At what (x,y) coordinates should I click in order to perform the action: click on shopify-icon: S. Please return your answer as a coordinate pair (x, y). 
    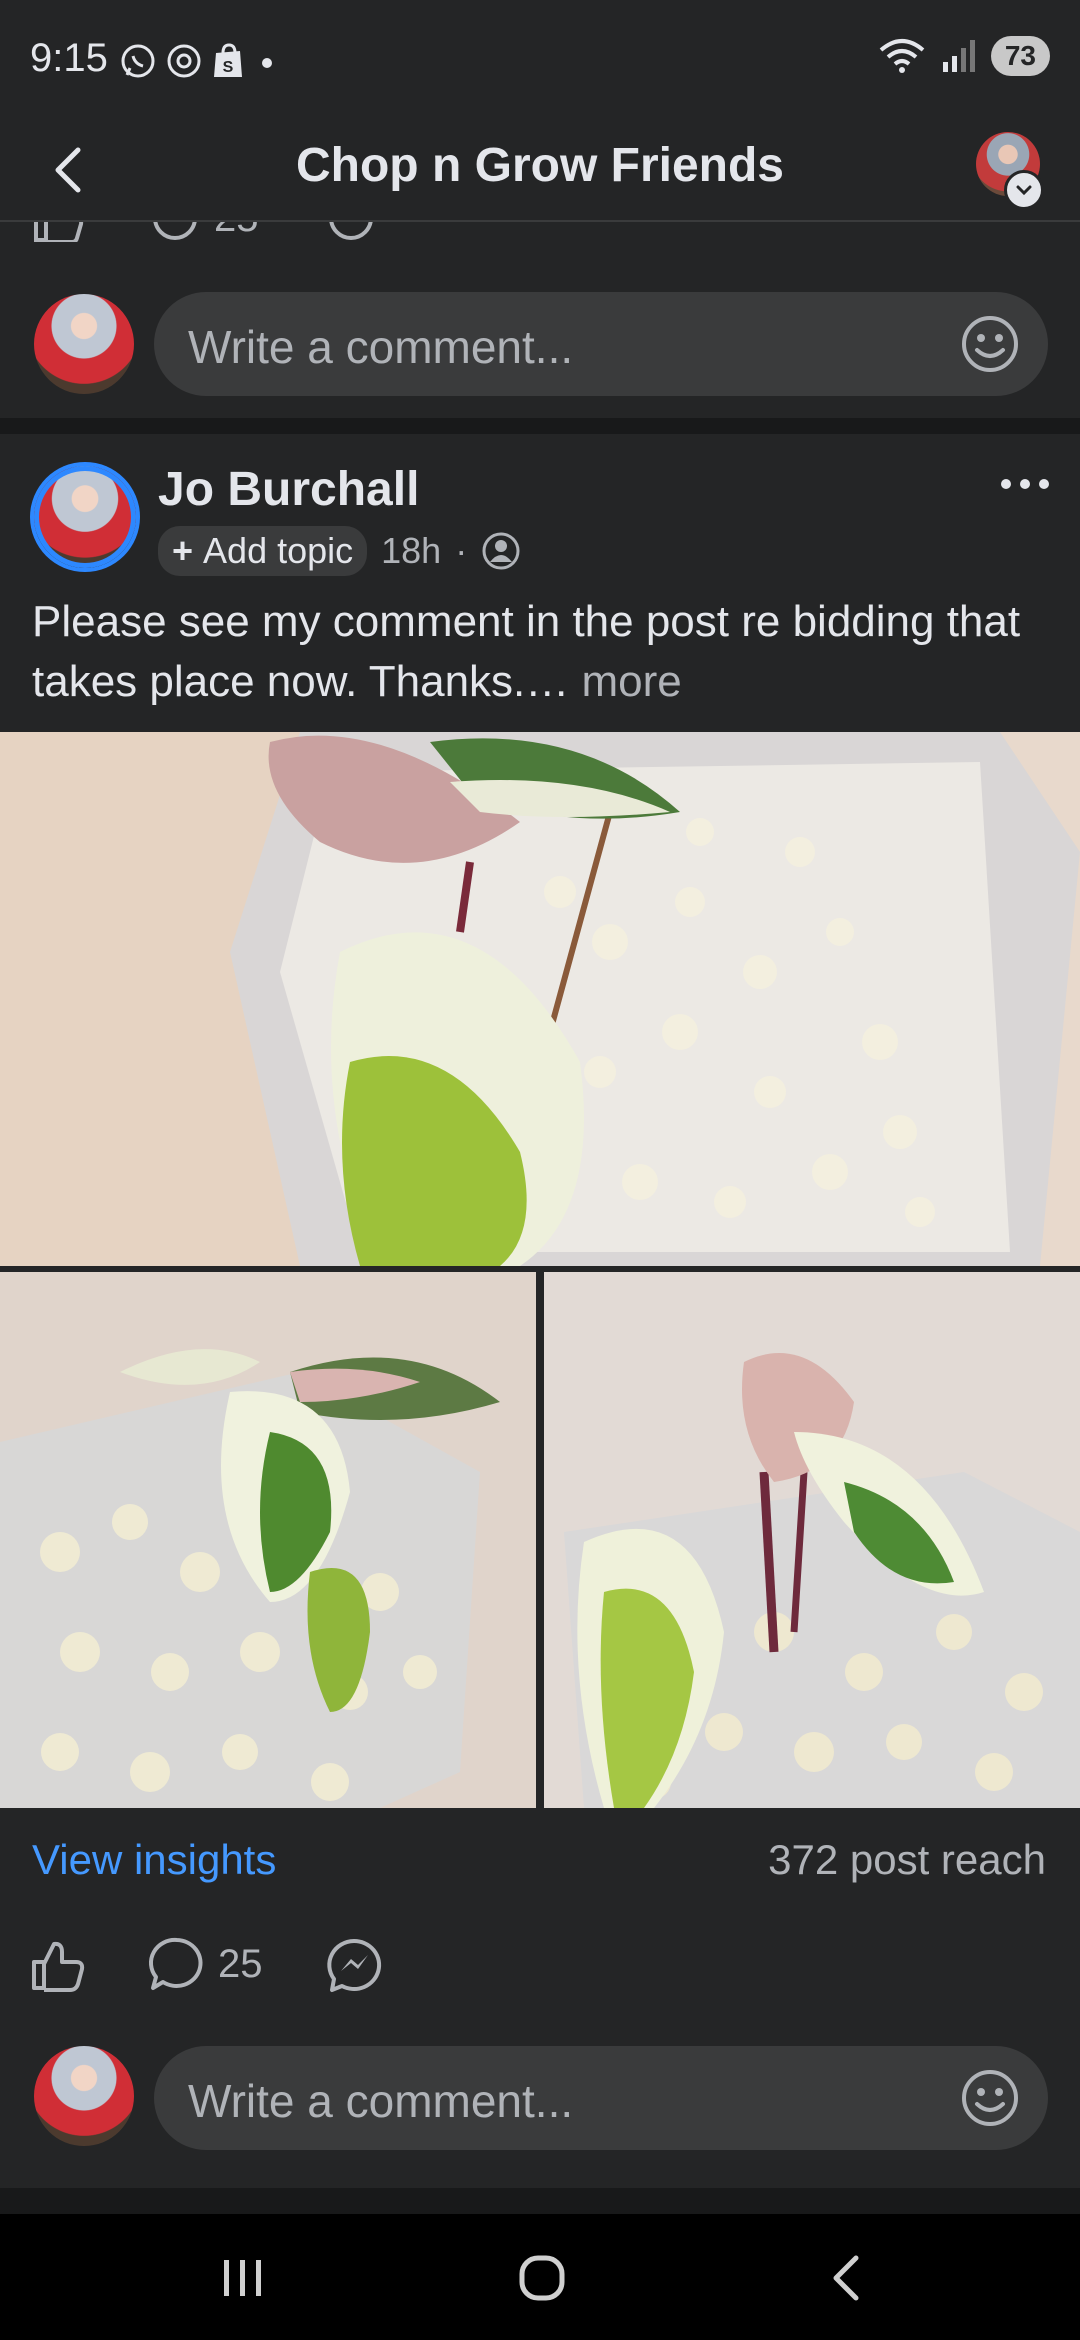
    Looking at the image, I should click on (228, 60).